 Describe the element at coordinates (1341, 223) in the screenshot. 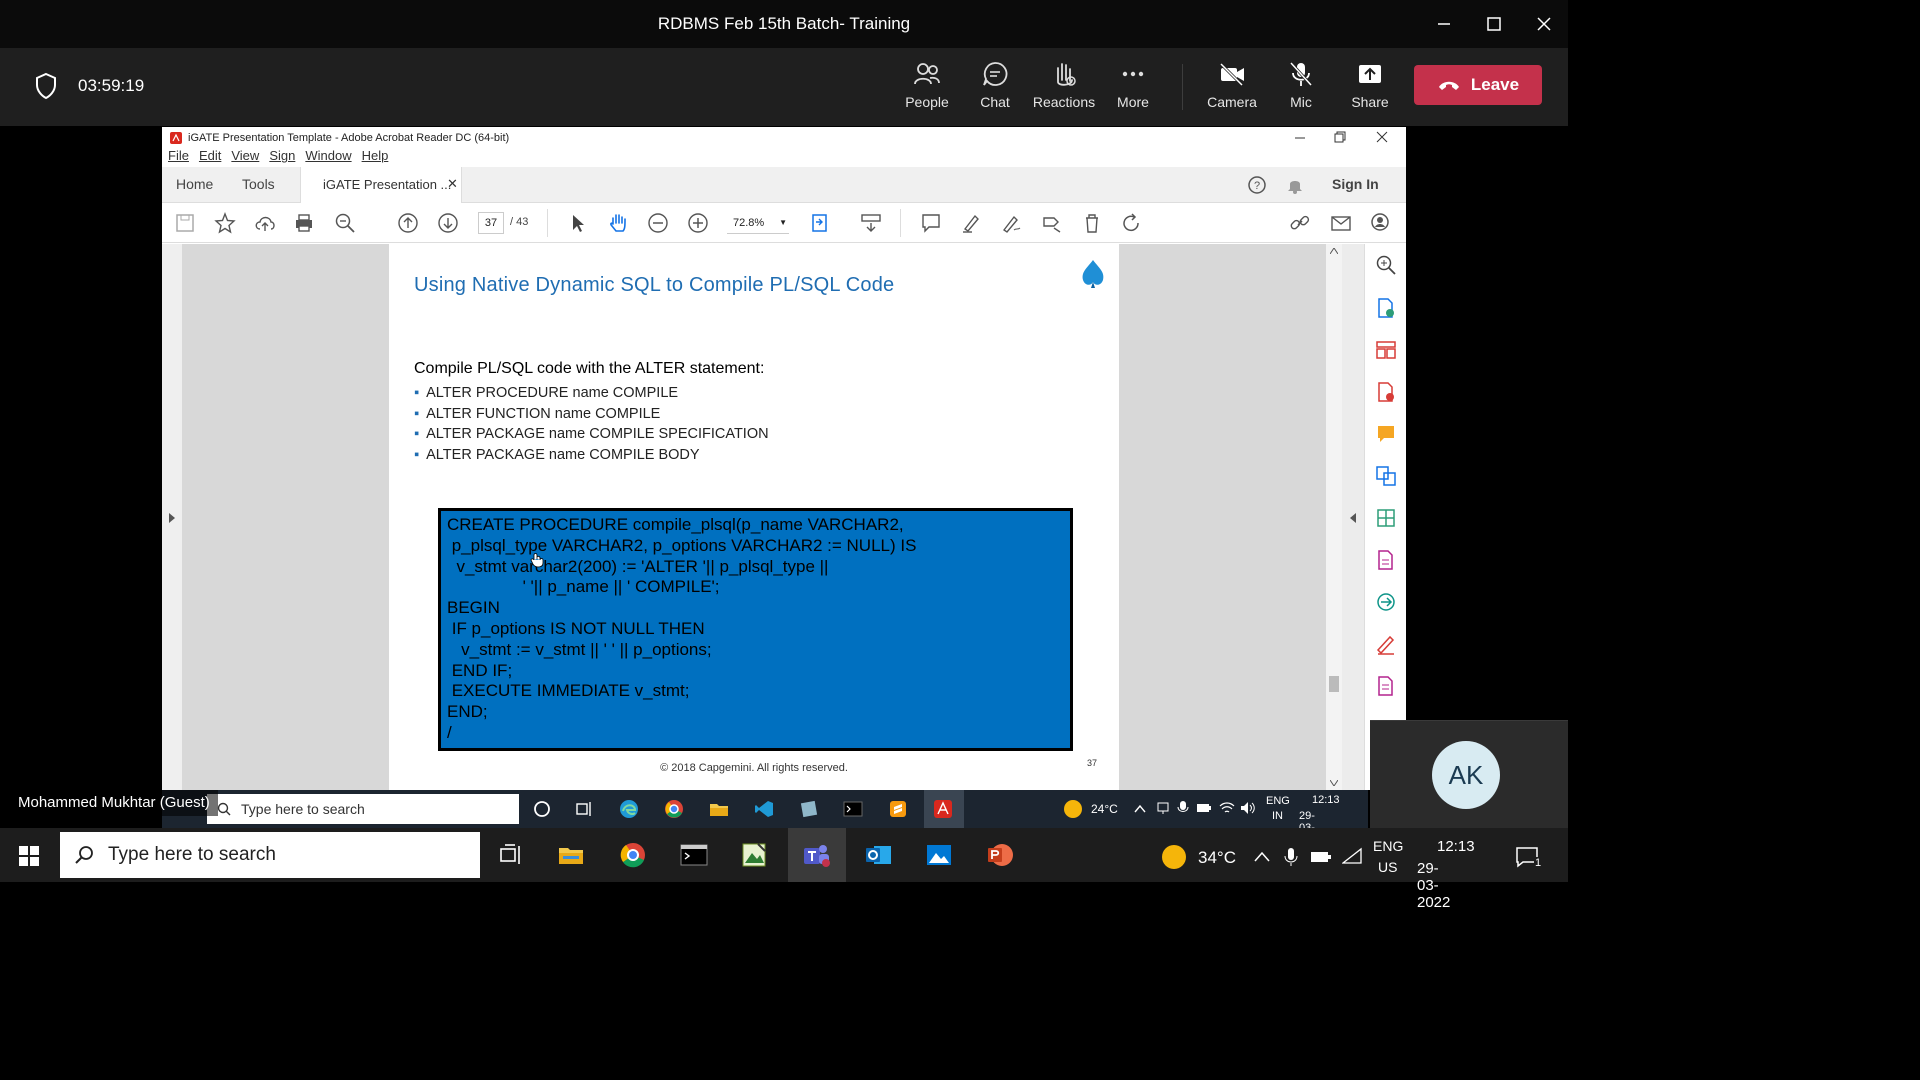

I see `email-icon` at that location.